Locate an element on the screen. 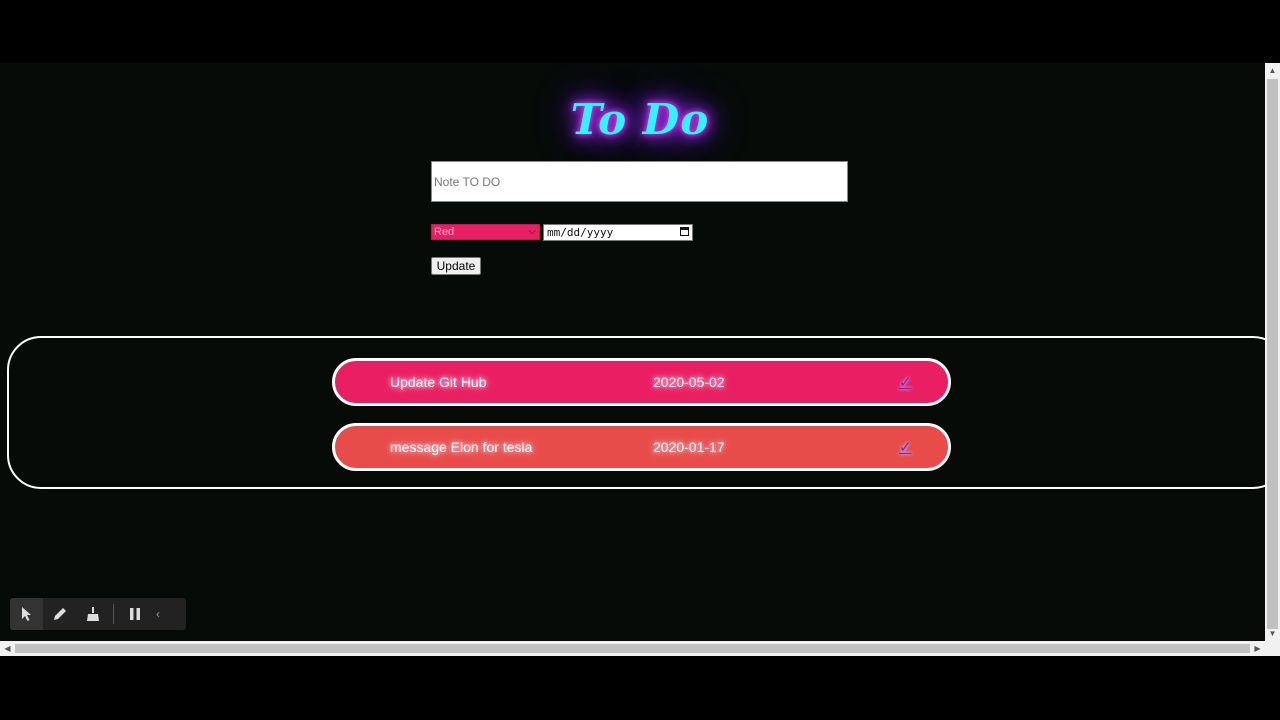  app-title: To Do is located at coordinates (640, 119).